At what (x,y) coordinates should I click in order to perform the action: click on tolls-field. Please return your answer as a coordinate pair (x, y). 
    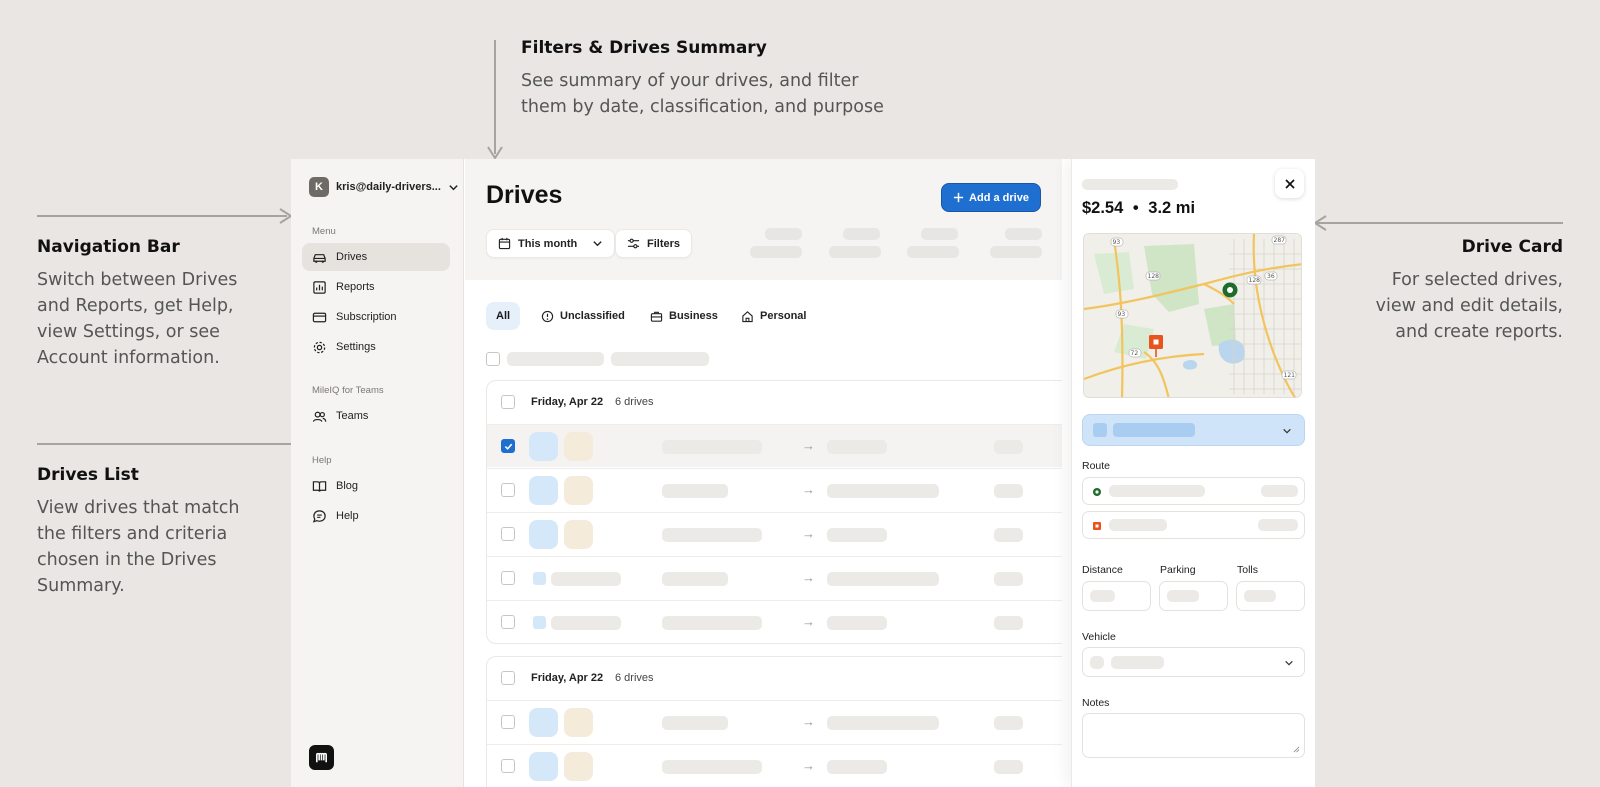
    Looking at the image, I should click on (1270, 596).